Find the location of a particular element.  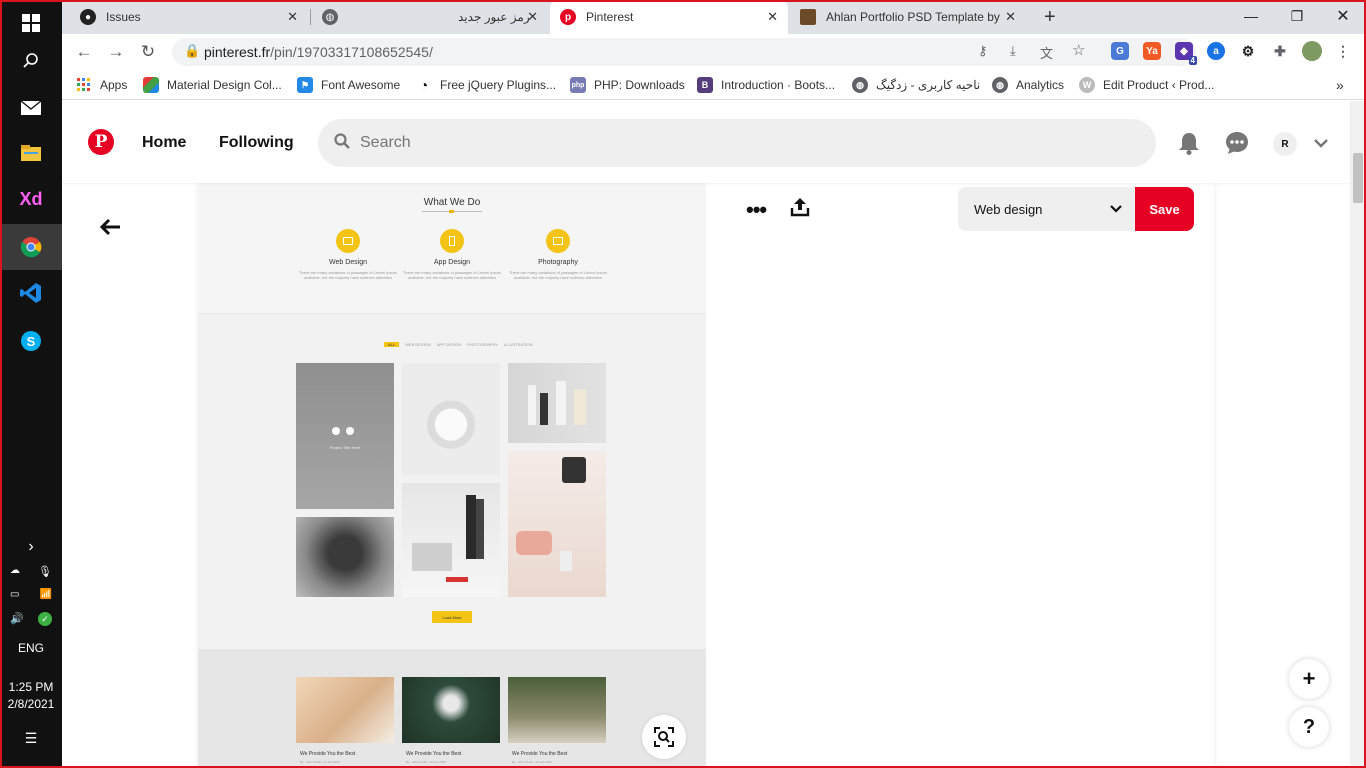

scrollbar-thumb is located at coordinates (1358, 178).